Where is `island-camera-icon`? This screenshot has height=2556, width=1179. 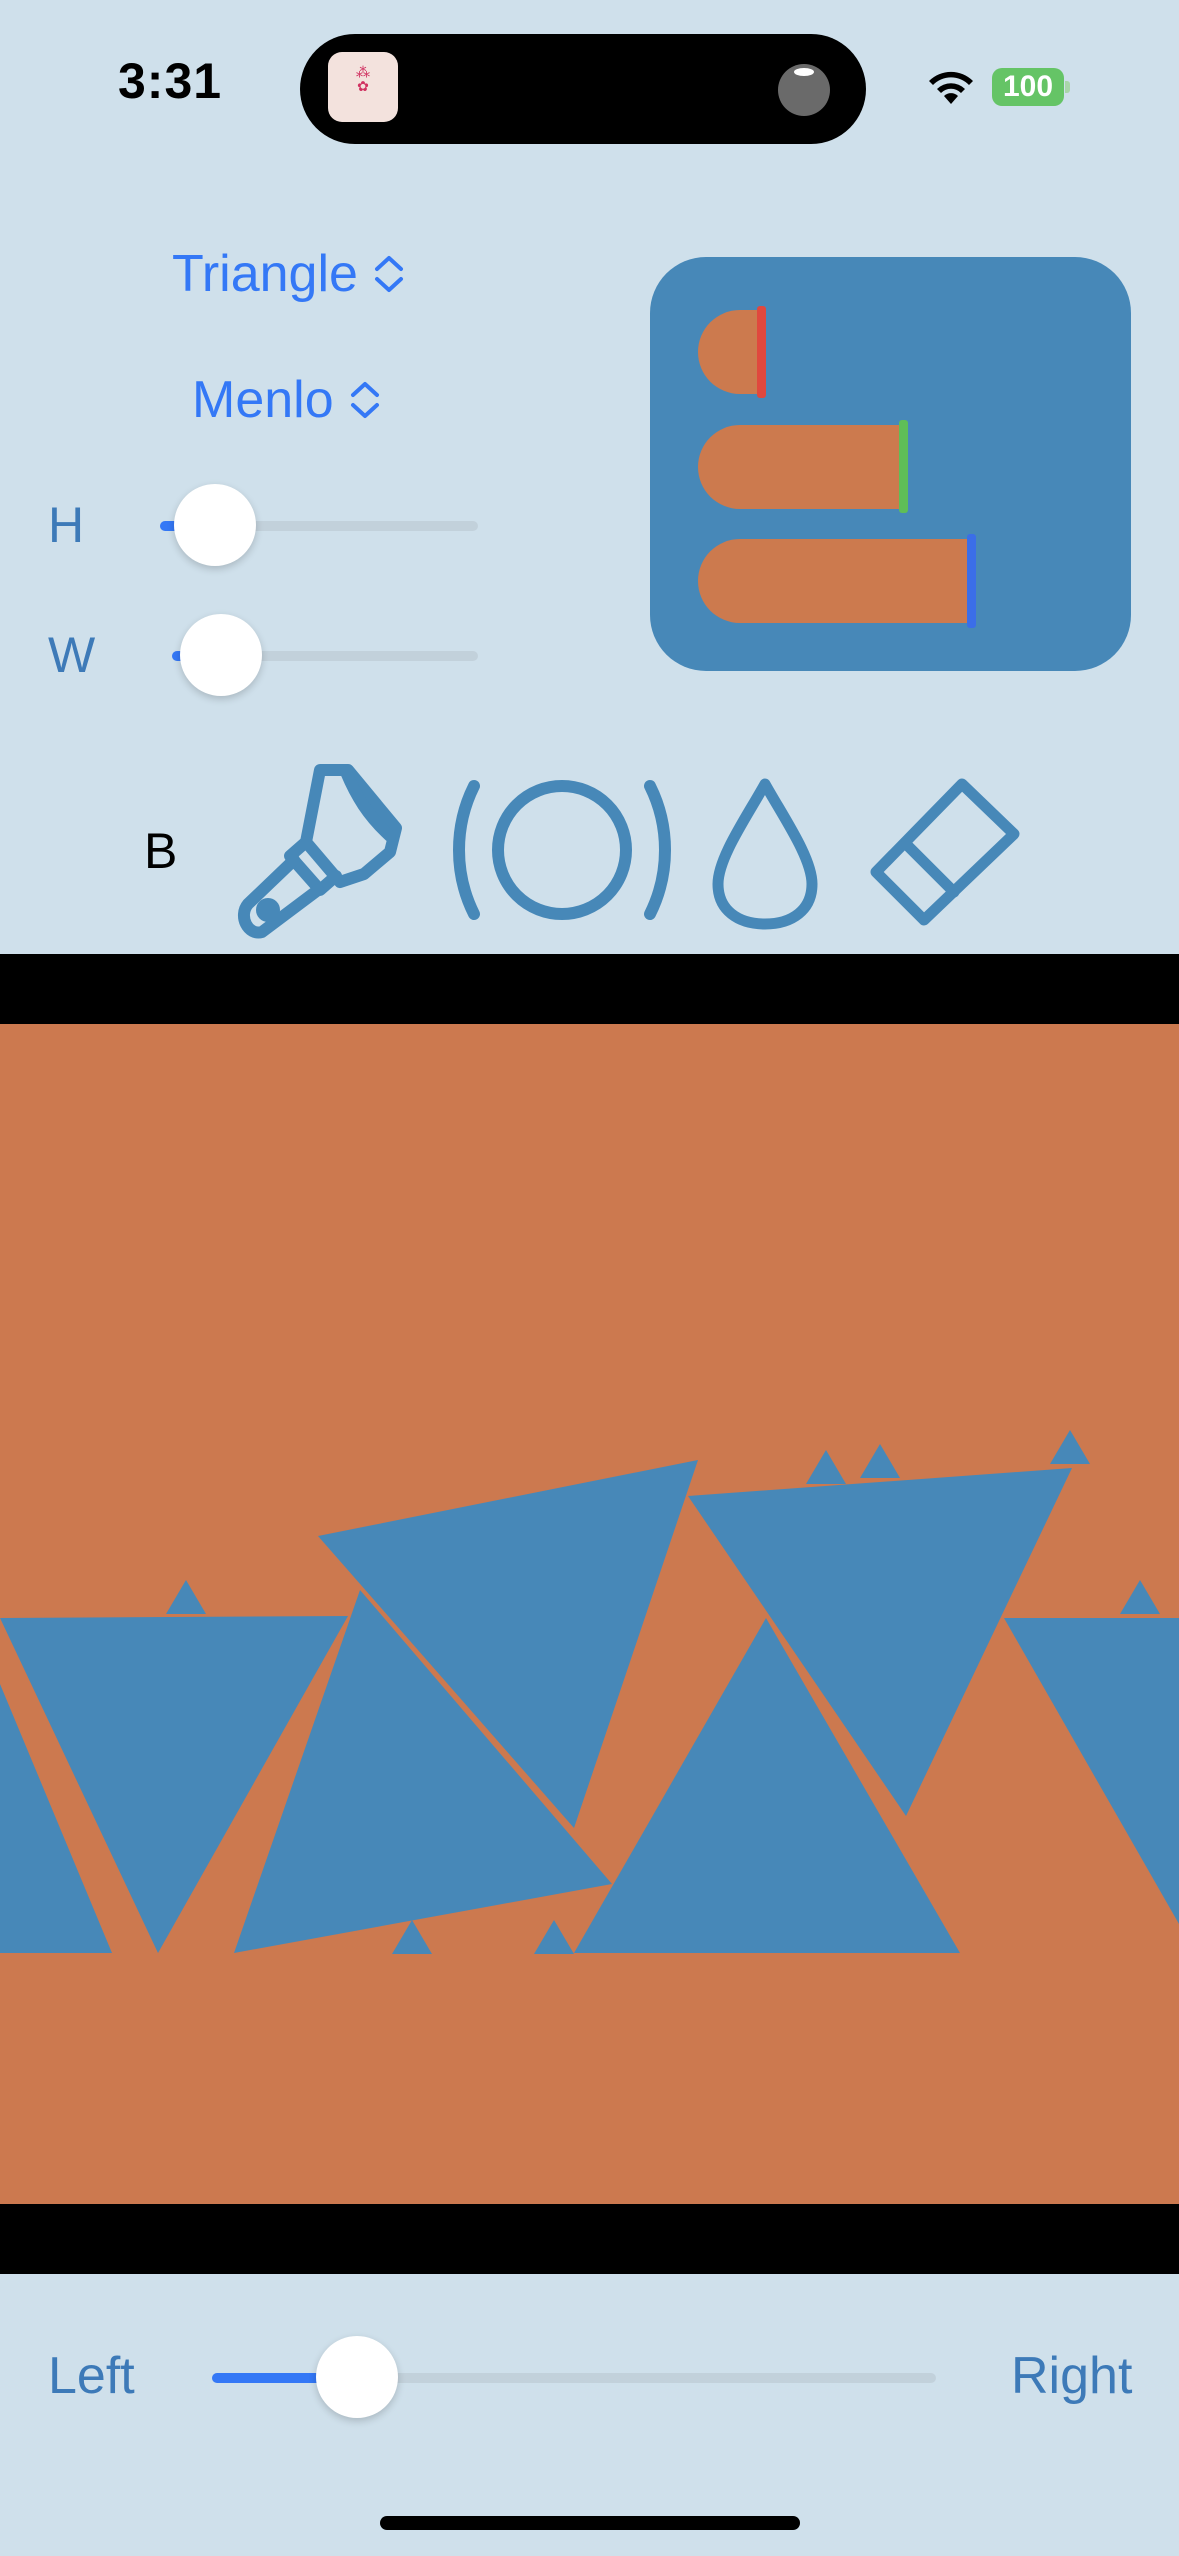
island-camera-icon is located at coordinates (804, 90).